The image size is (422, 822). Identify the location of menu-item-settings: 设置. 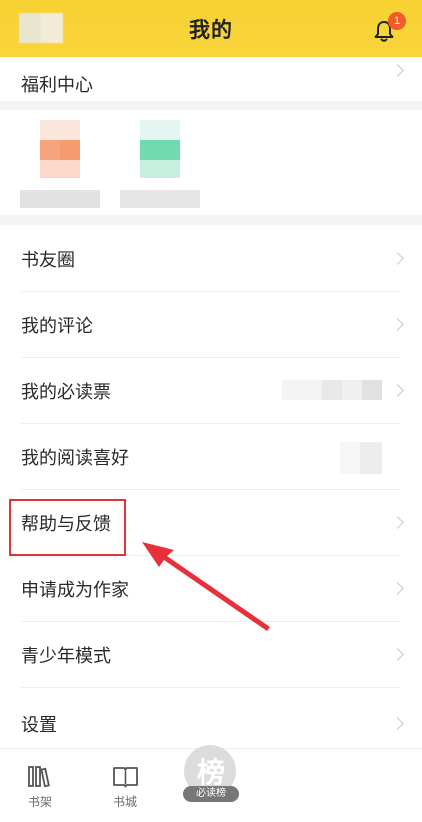
(211, 718).